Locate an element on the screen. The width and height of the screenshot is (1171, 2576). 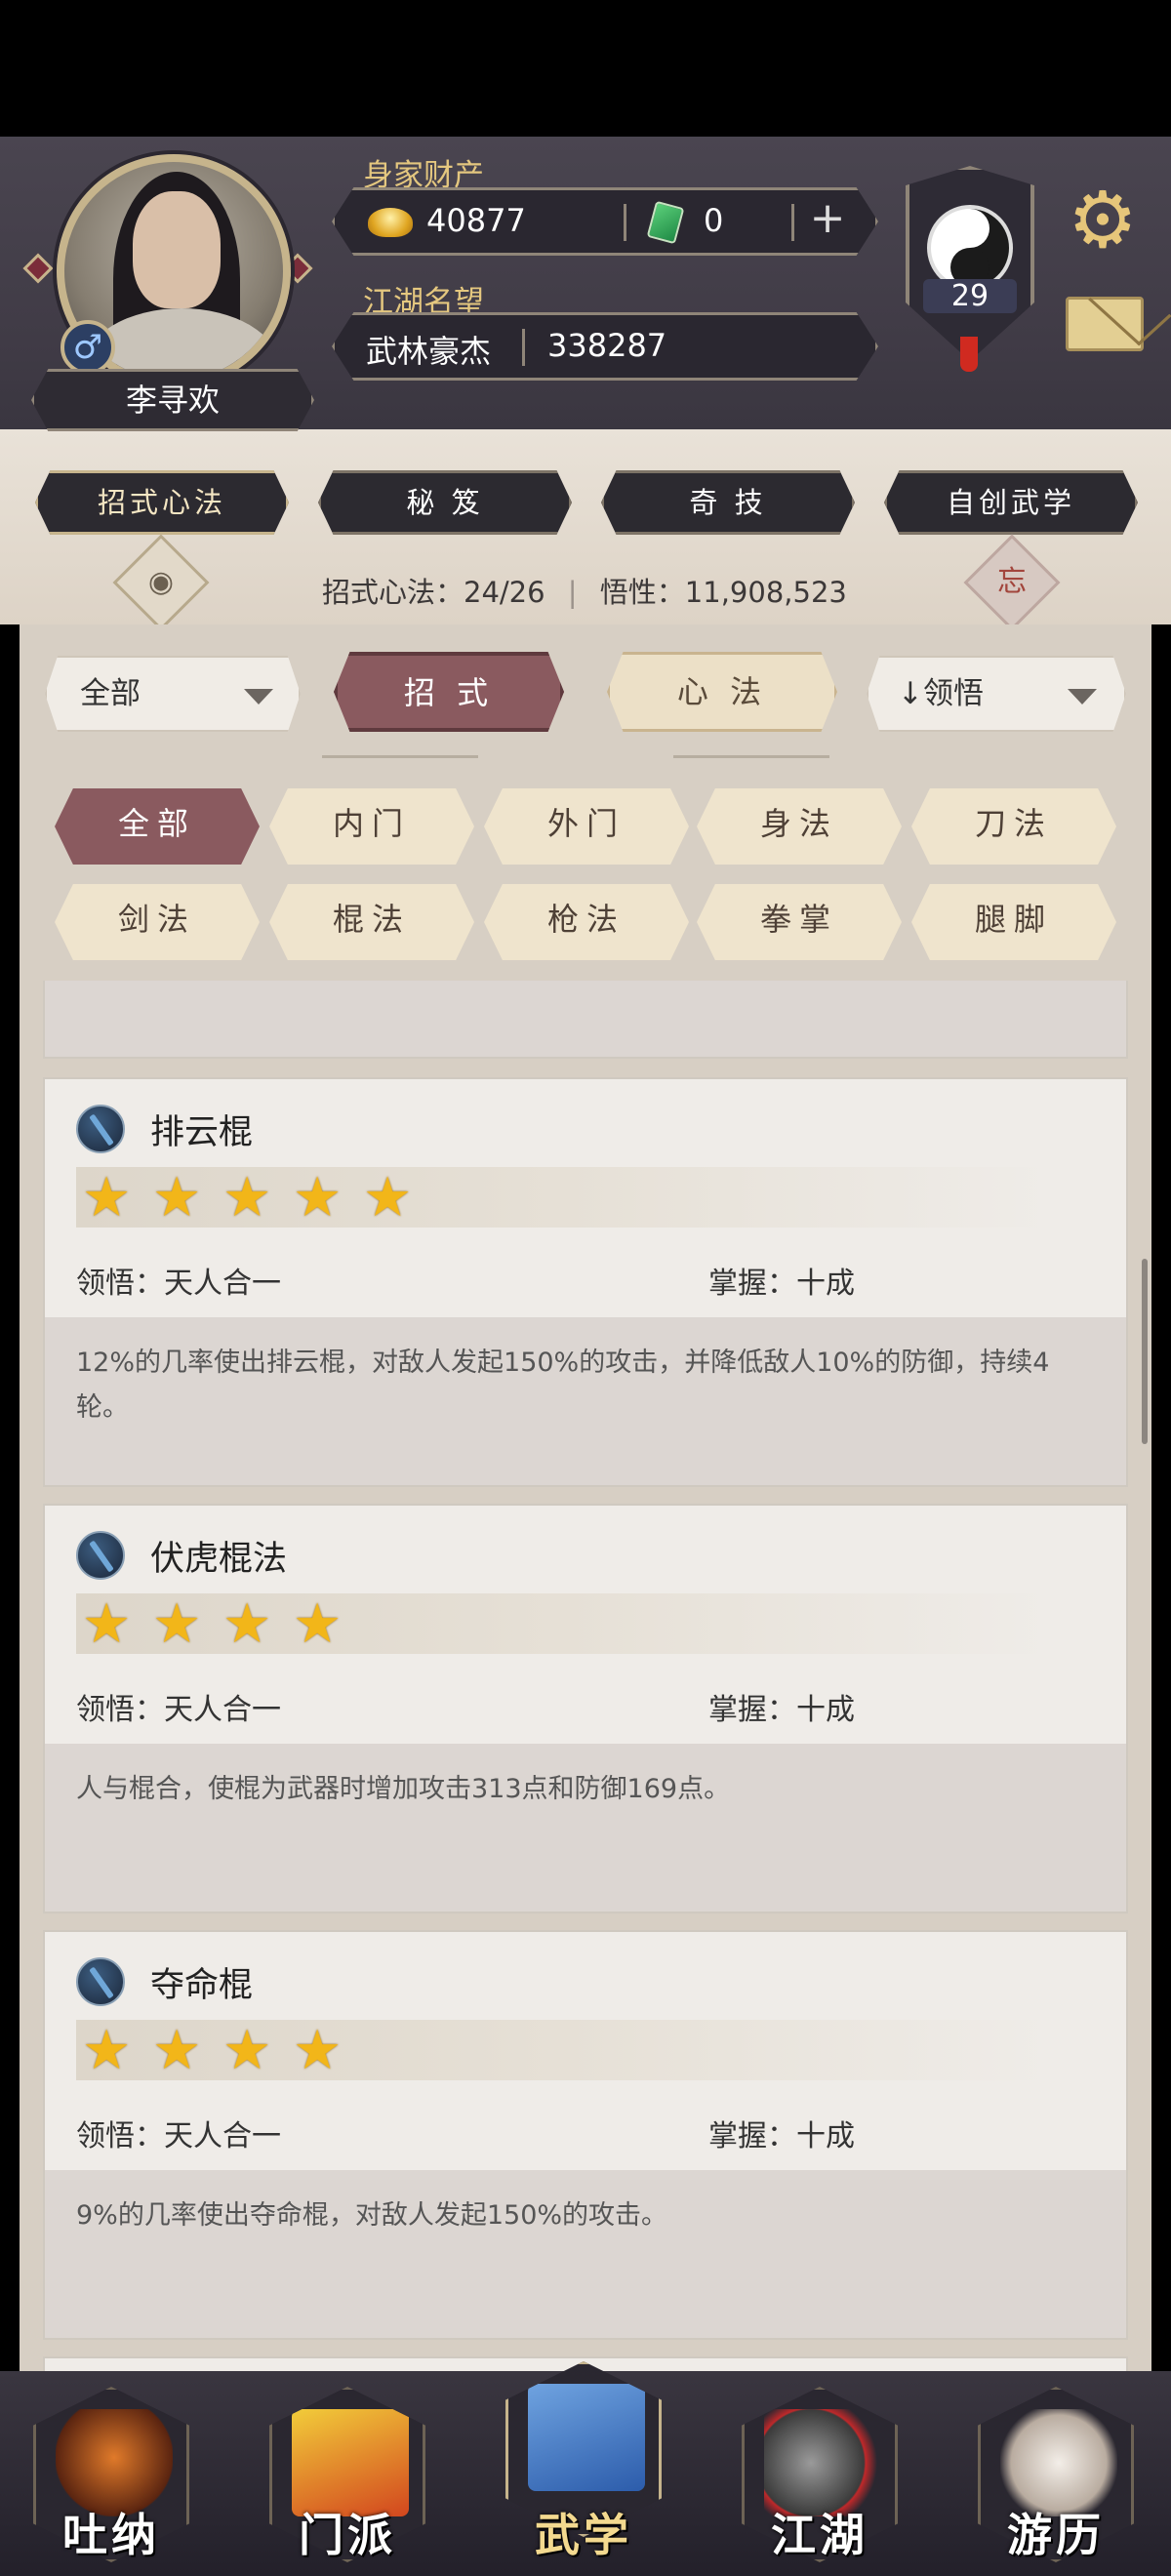
reputation-title: 武林豪杰 is located at coordinates (429, 351).